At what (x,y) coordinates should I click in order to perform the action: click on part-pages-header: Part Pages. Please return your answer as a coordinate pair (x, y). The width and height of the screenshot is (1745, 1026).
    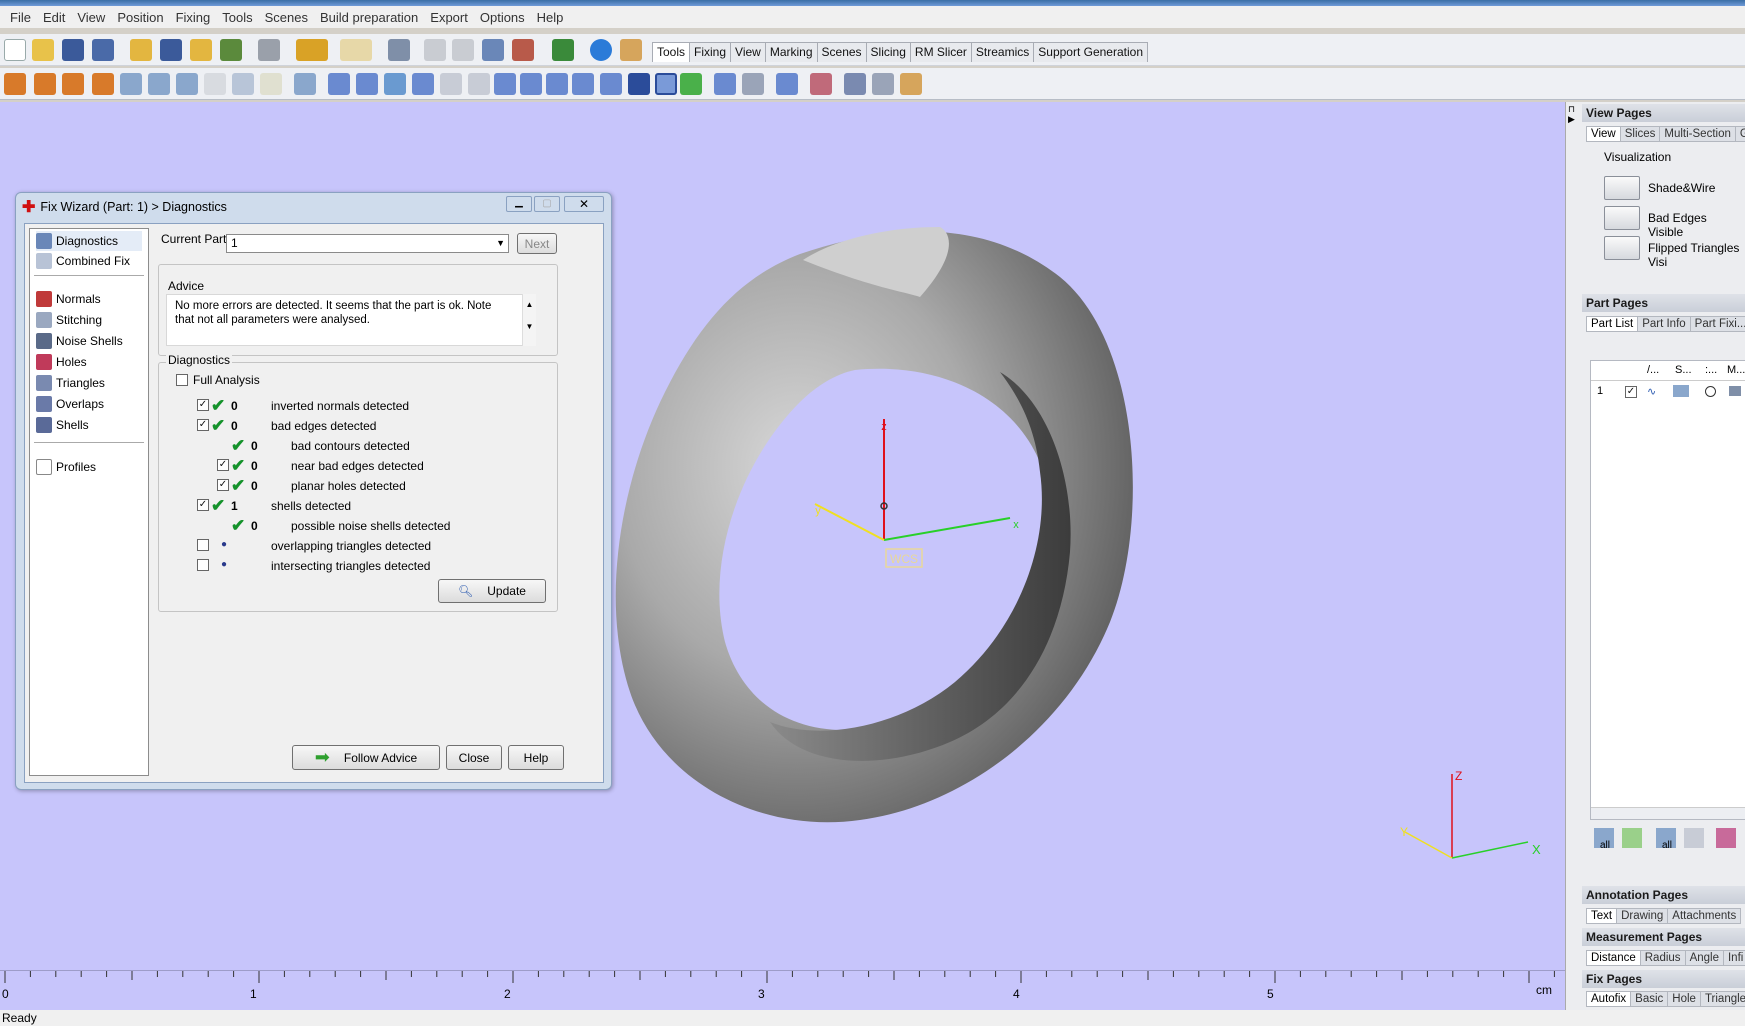
    Looking at the image, I should click on (1663, 303).